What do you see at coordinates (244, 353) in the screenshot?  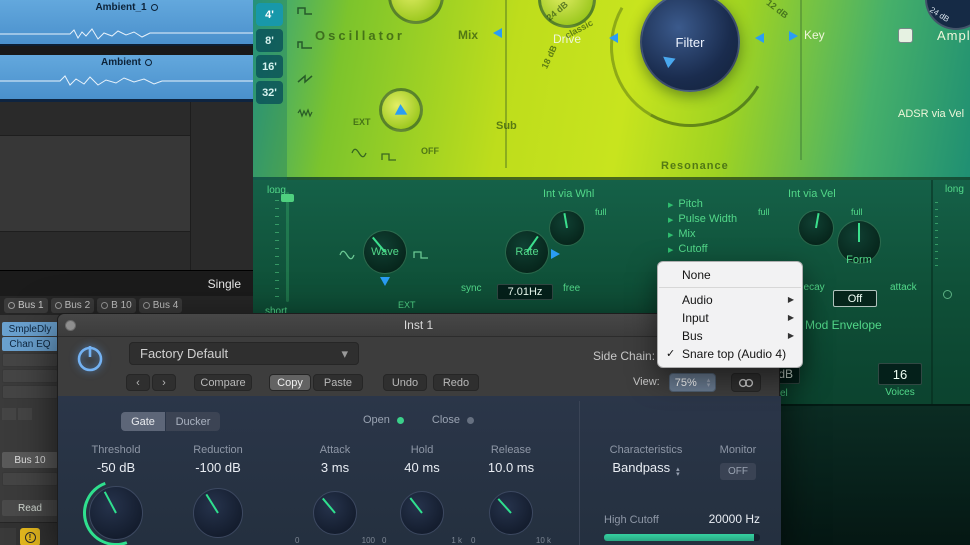 I see `preset-dropdown: Factory Default ▾` at bounding box center [244, 353].